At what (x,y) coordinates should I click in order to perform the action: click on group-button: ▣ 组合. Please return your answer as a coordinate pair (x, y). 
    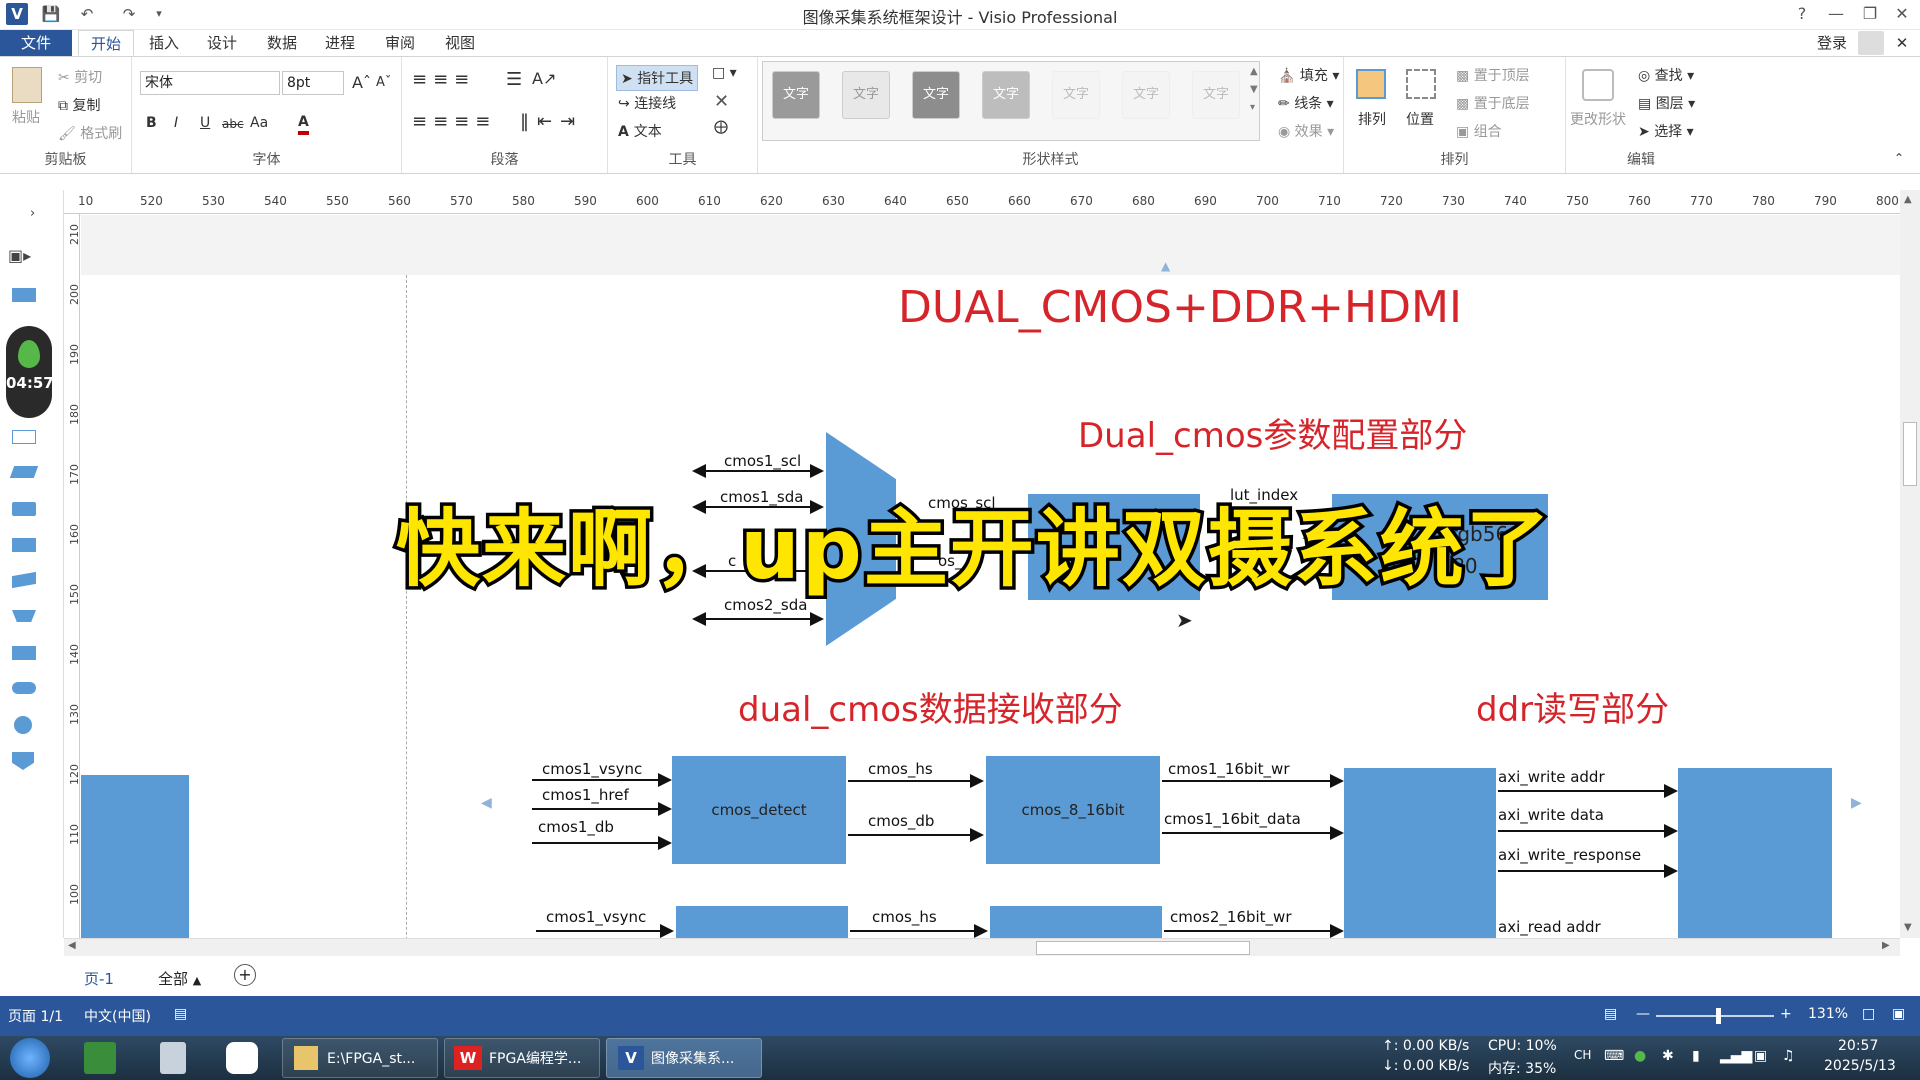
    Looking at the image, I should click on (1479, 131).